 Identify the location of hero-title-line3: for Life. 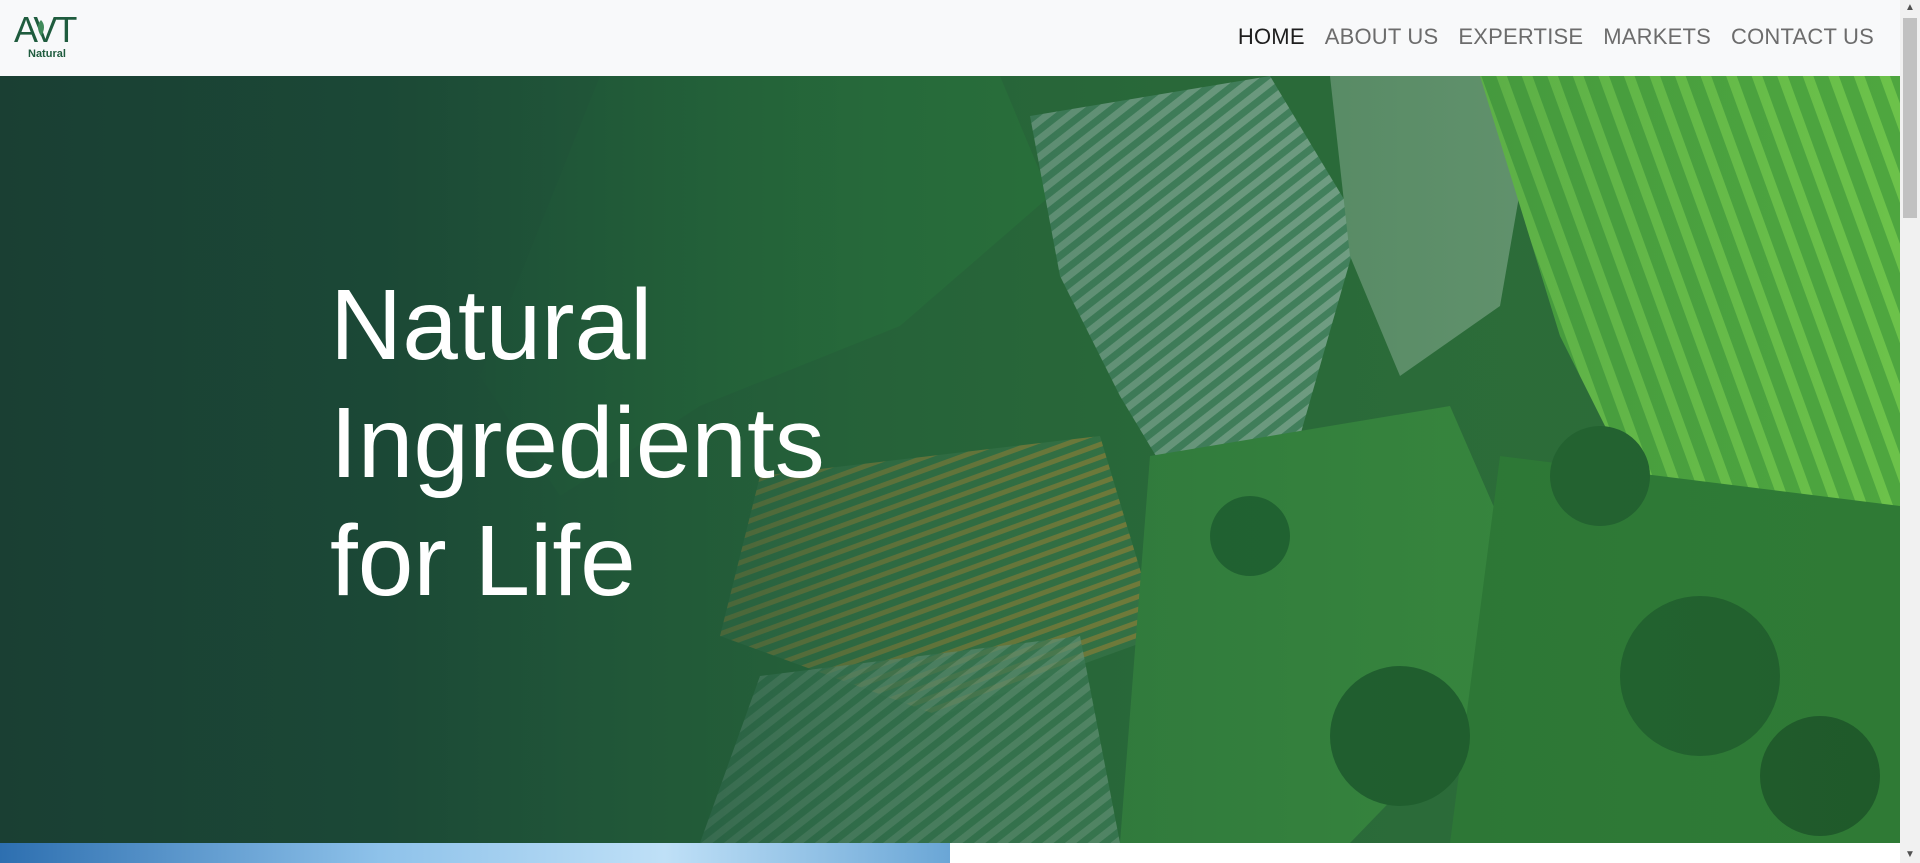
(483, 561).